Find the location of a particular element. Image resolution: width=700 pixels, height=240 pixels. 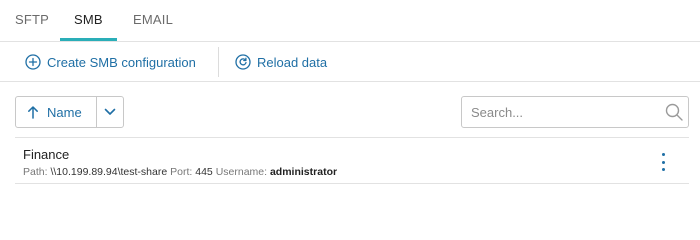

tab-email: EMAIL is located at coordinates (153, 20).